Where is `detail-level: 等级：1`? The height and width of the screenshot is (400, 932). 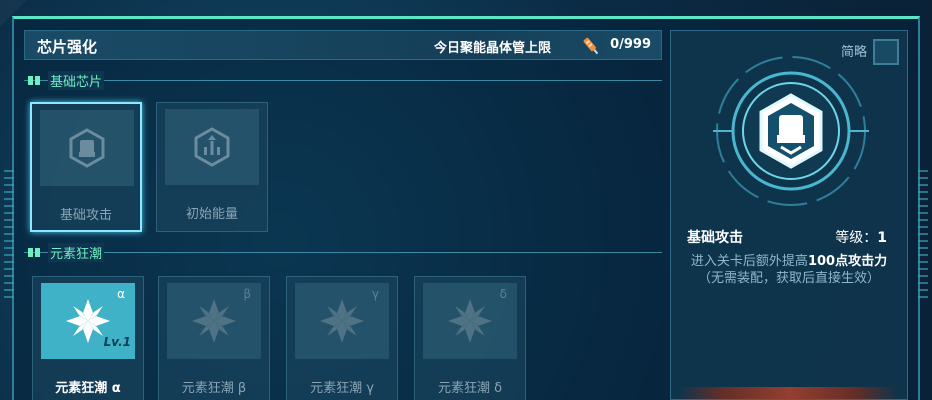
detail-level: 等级：1 is located at coordinates (861, 237).